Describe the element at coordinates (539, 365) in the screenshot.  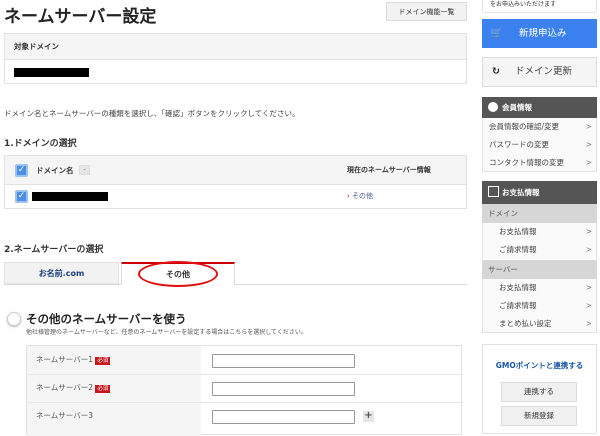
I see `gmo-title: GMOポイントと連携する` at that location.